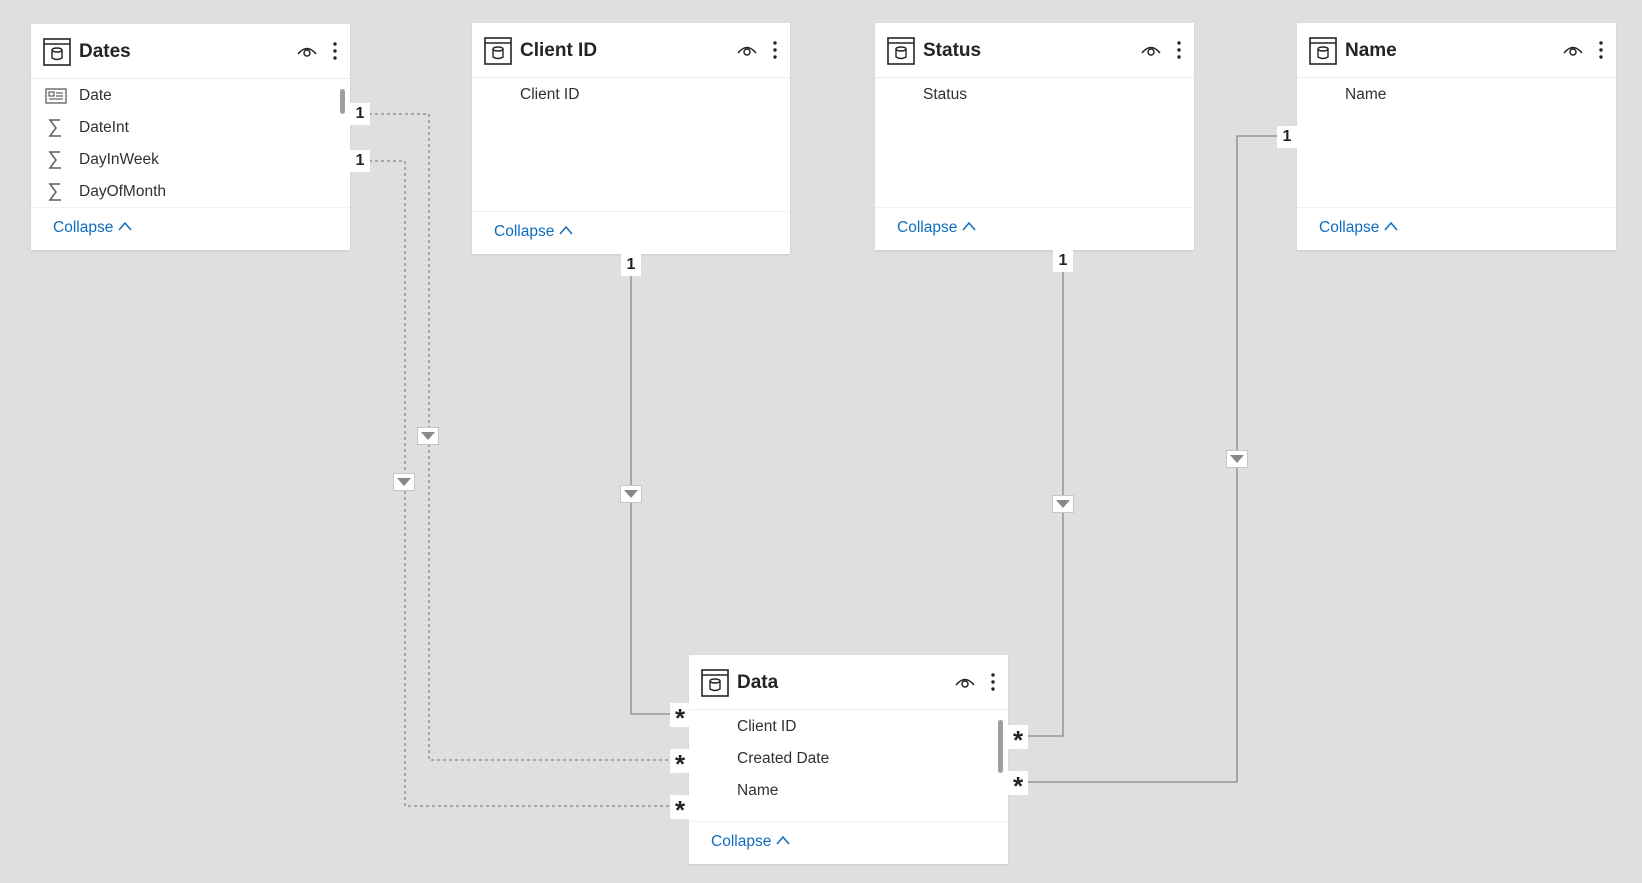 Image resolution: width=1642 pixels, height=883 pixels. I want to click on field-list: Client ID Created Date Name, so click(848, 765).